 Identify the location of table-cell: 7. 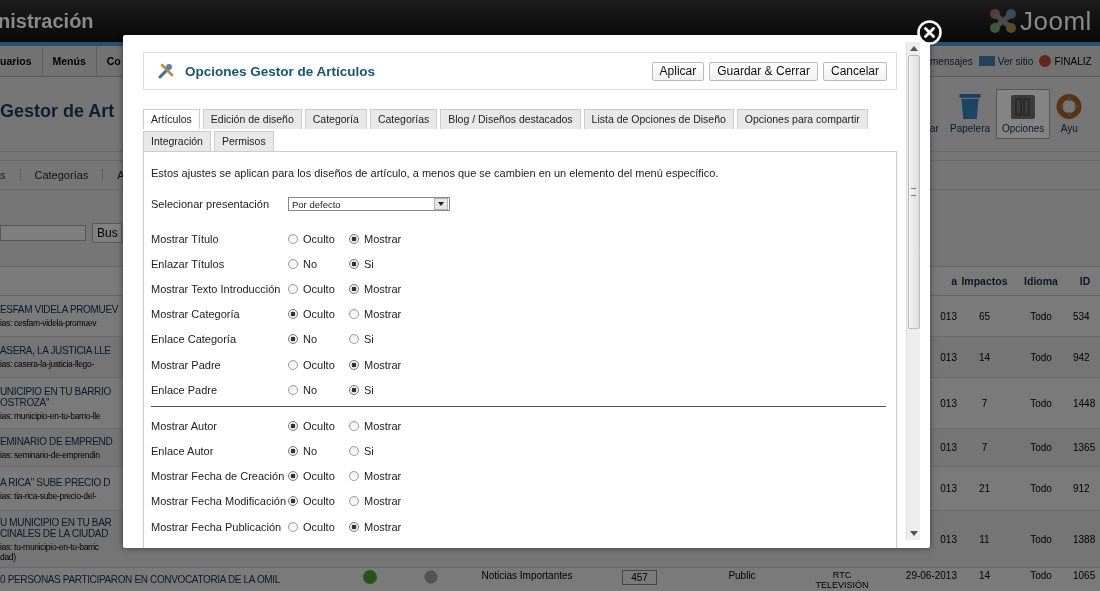
(984, 447).